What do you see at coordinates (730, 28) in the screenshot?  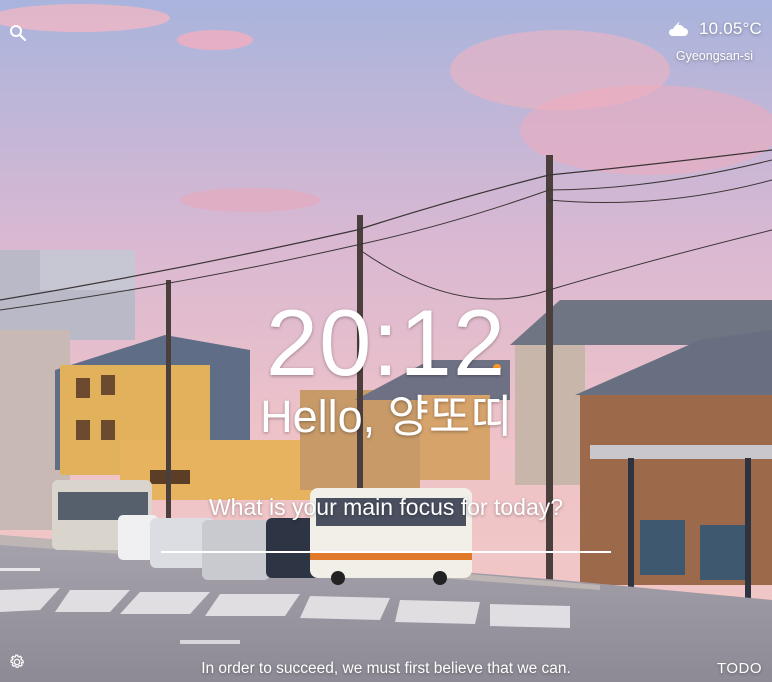 I see `weather-temperature: 10.05°C` at bounding box center [730, 28].